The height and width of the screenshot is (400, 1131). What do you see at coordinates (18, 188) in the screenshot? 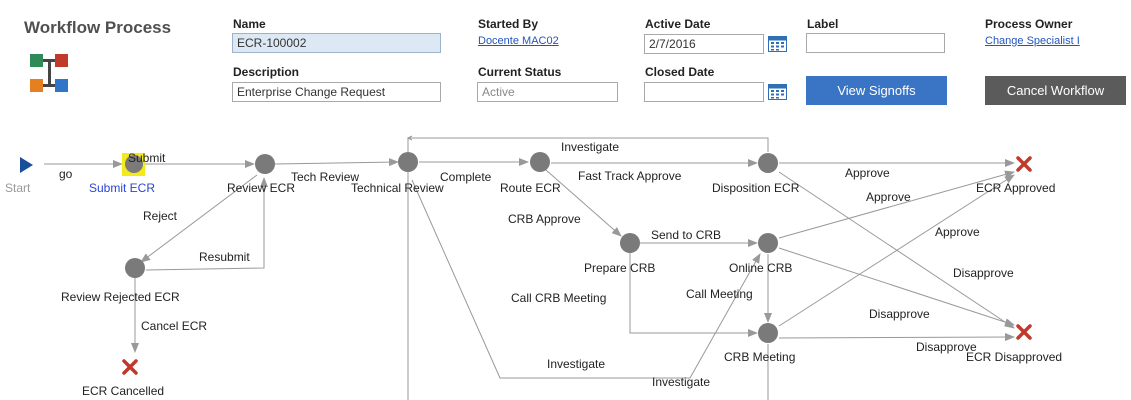
I see `node-label-start: Start` at bounding box center [18, 188].